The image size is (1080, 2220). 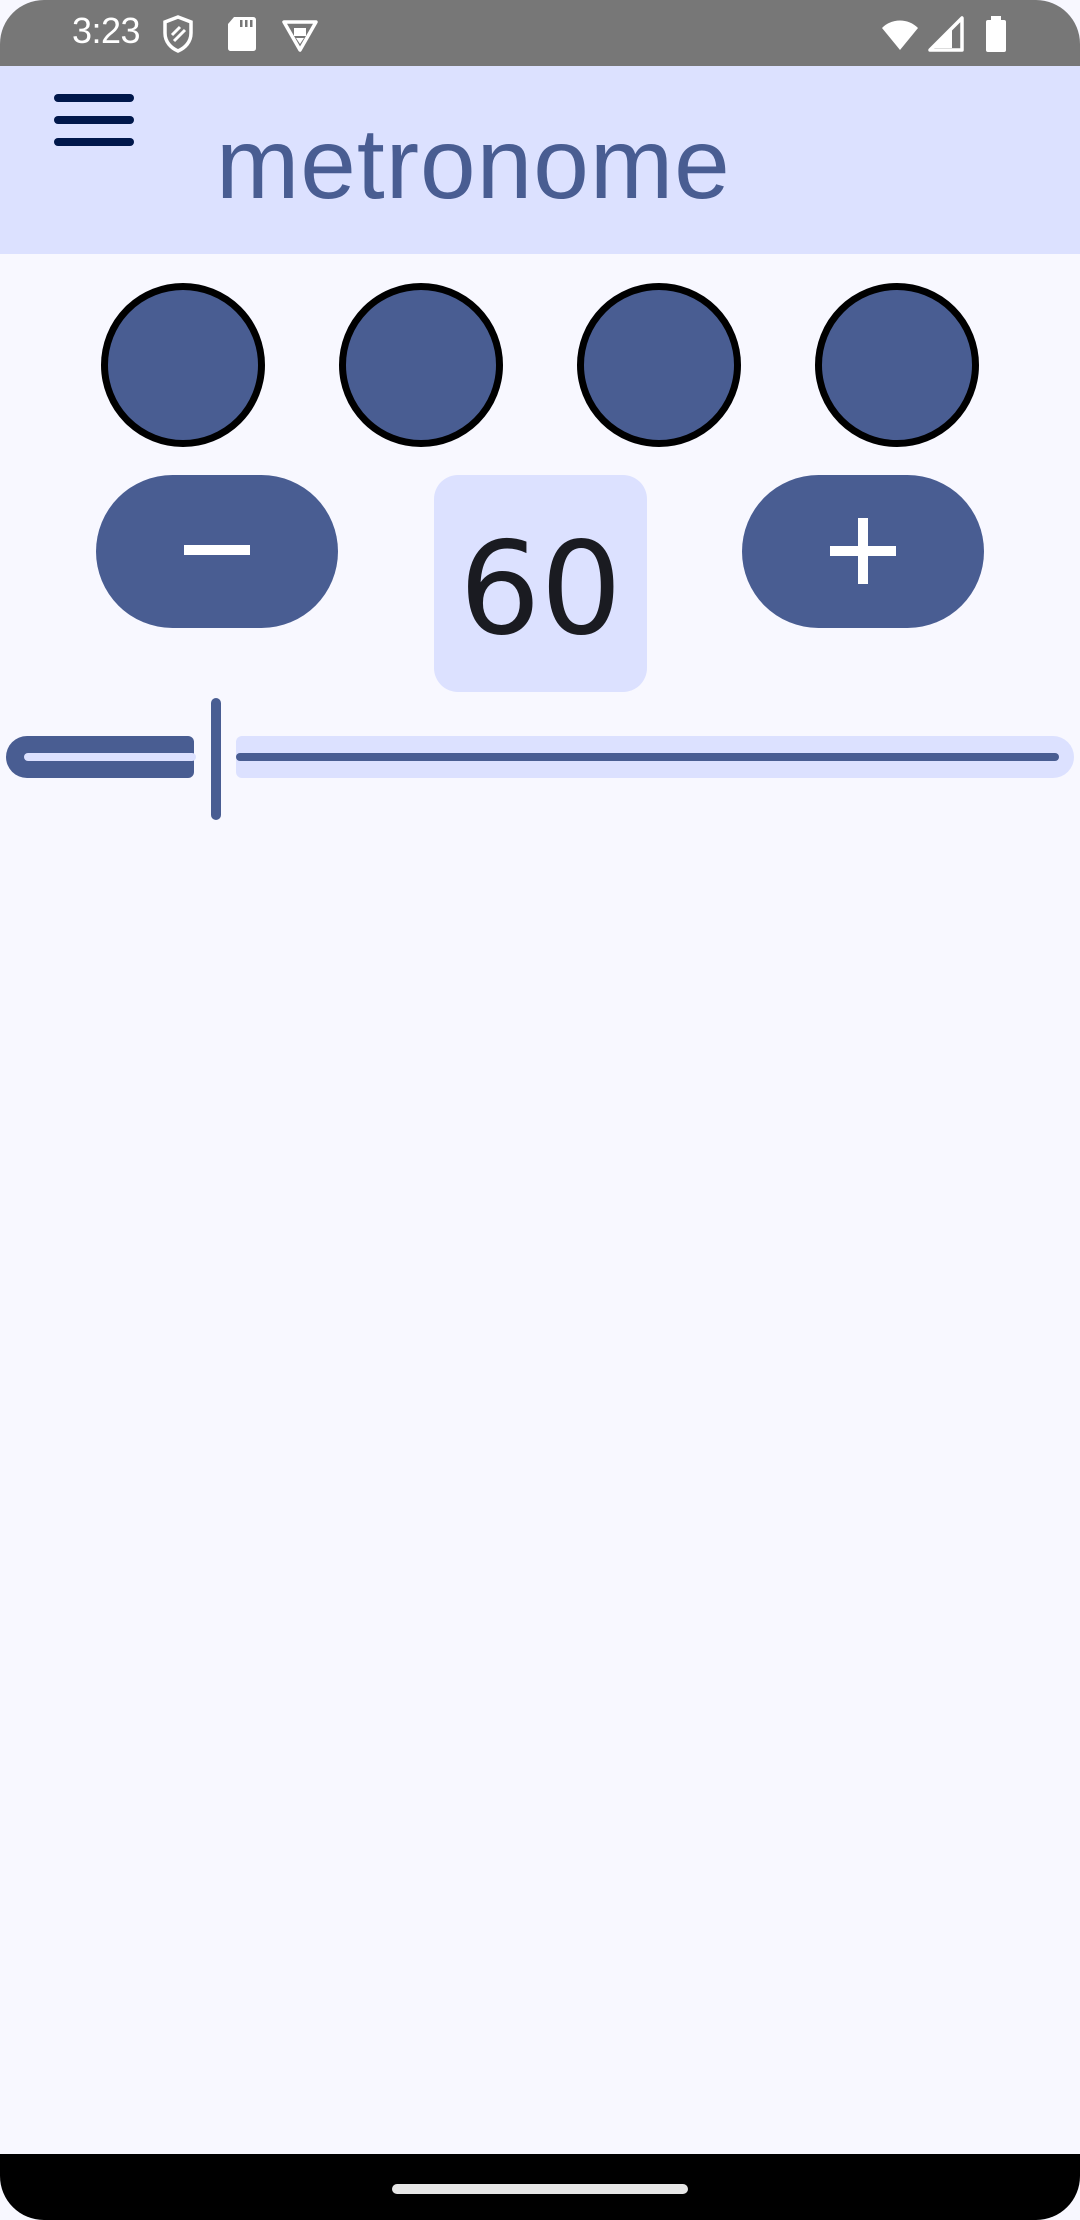 I want to click on slider-active-track, so click(x=101, y=757).